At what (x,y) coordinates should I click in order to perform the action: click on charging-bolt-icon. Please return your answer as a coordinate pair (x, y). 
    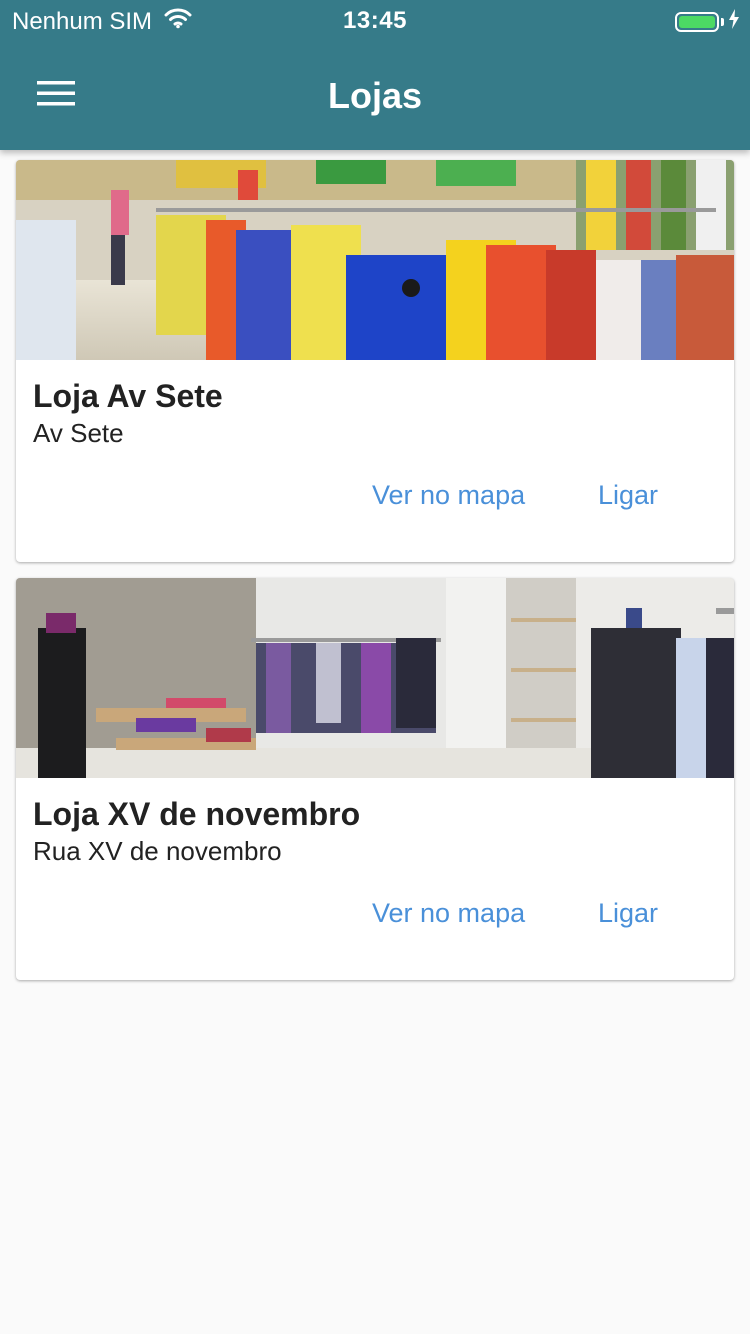
    Looking at the image, I should click on (734, 22).